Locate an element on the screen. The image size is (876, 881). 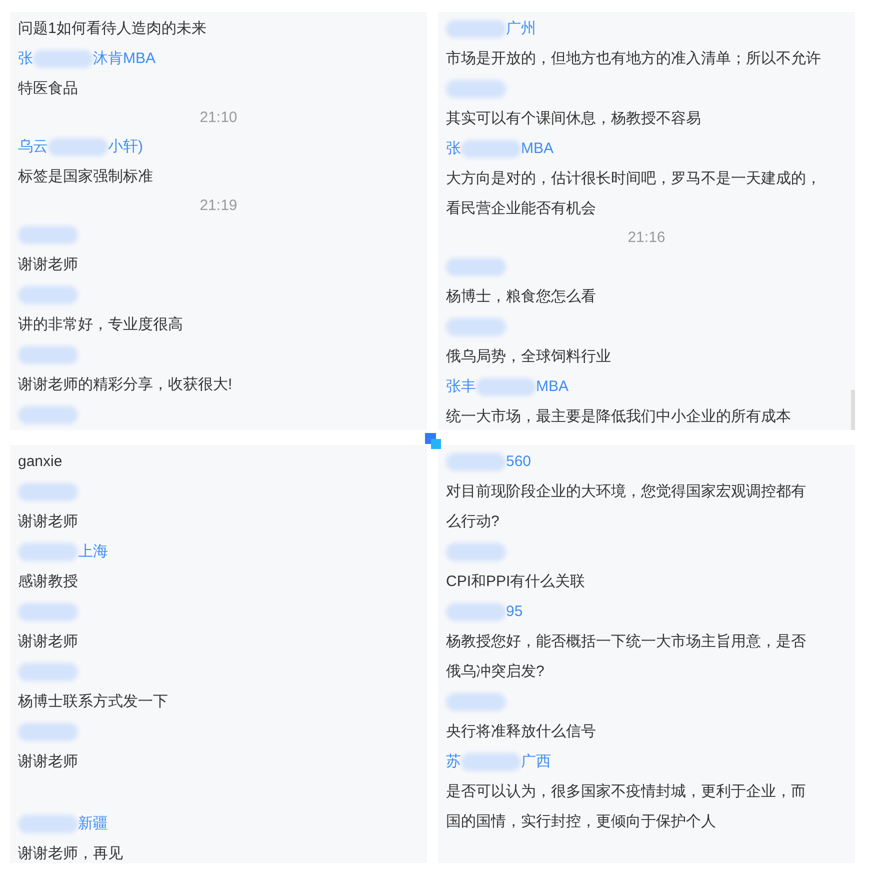
message-text: 感谢教授 is located at coordinates (48, 582).